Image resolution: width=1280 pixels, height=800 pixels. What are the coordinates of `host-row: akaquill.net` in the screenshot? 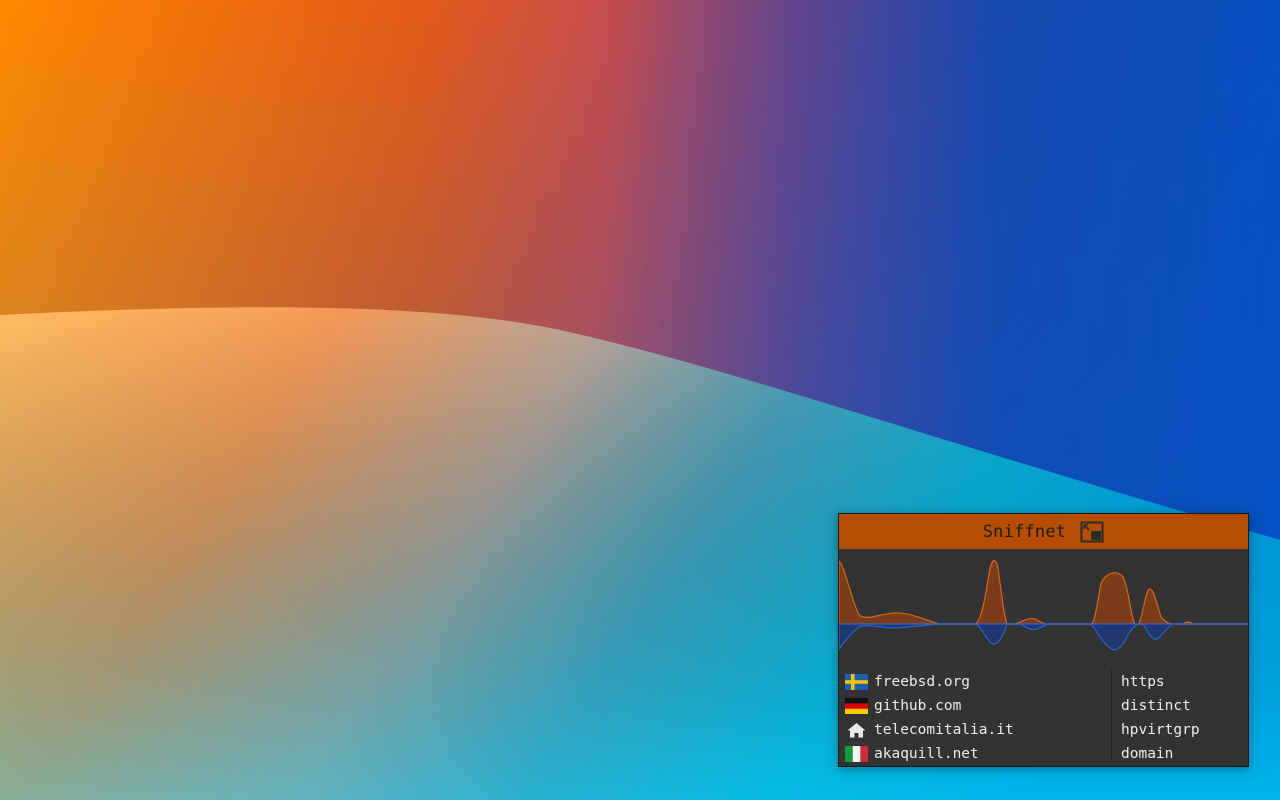 It's located at (976, 754).